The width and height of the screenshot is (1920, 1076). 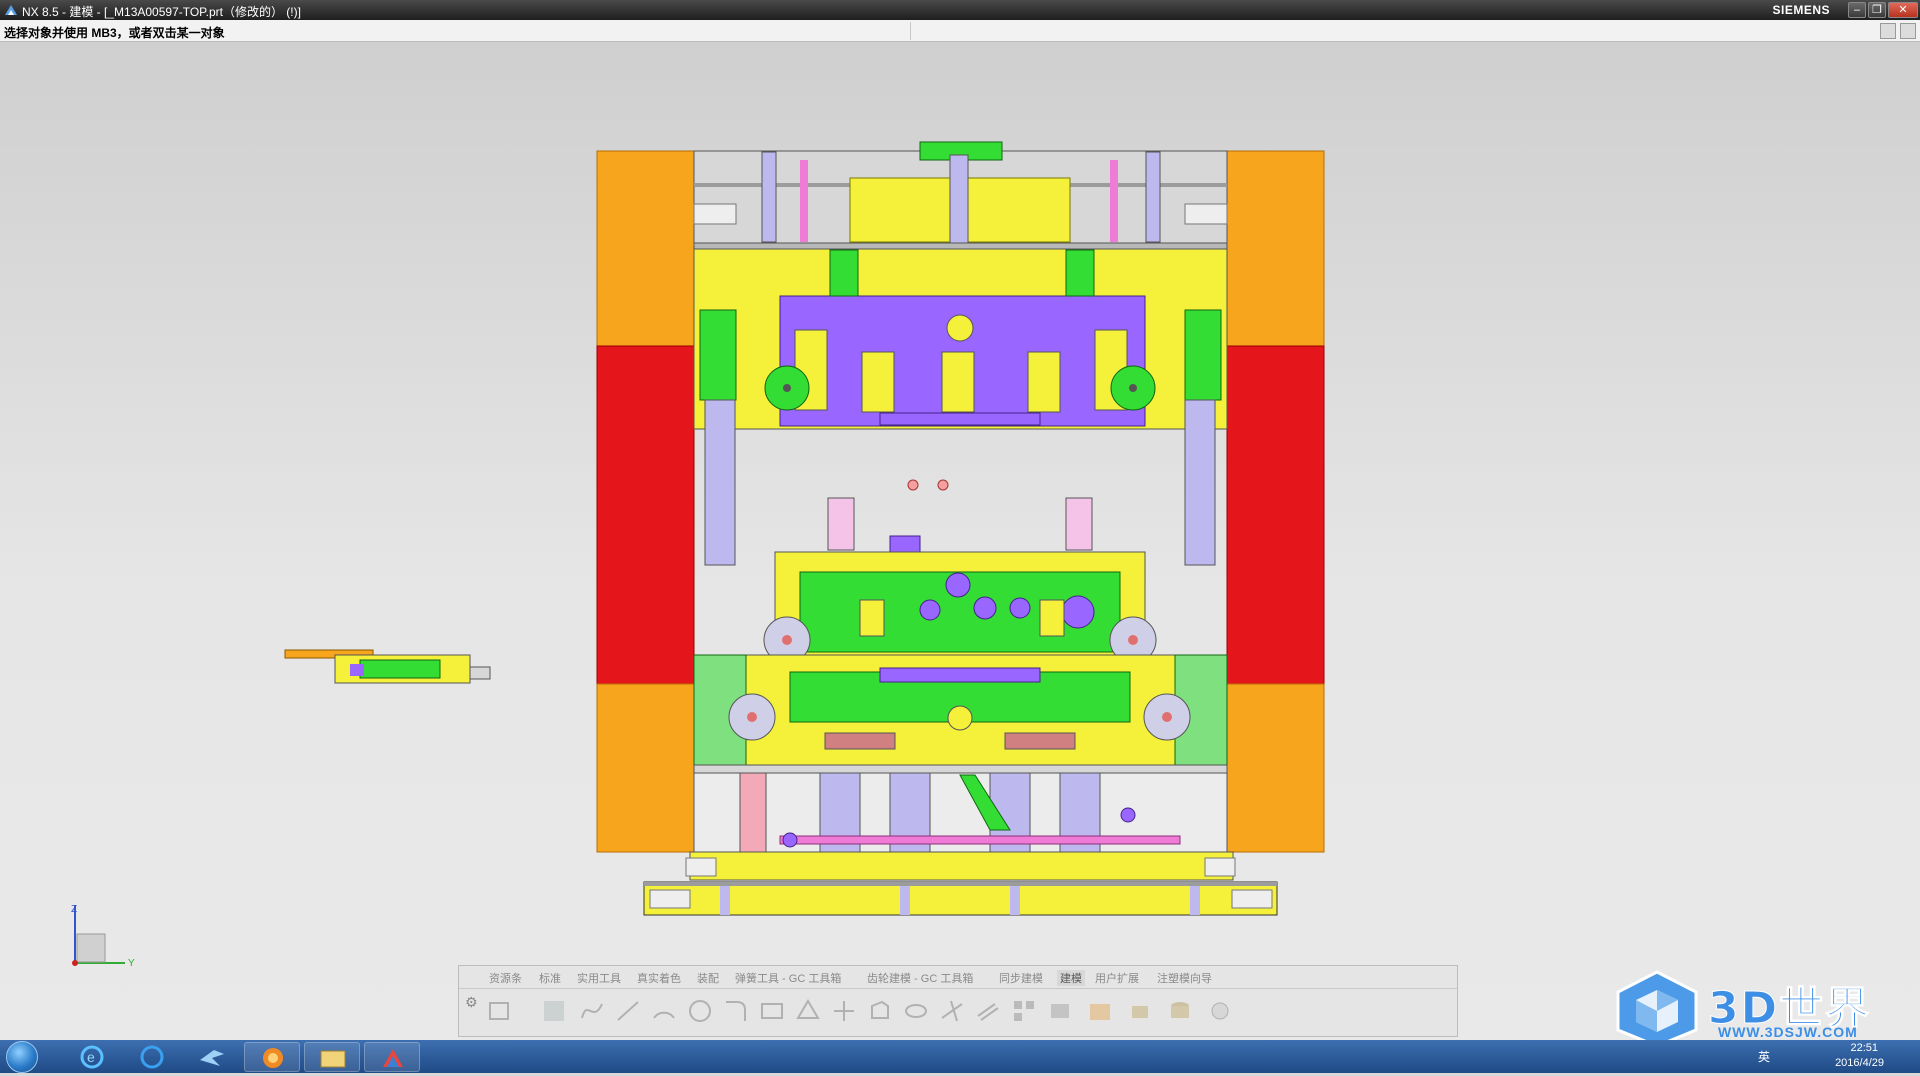 What do you see at coordinates (1888, 31) in the screenshot?
I see `full-screen-button` at bounding box center [1888, 31].